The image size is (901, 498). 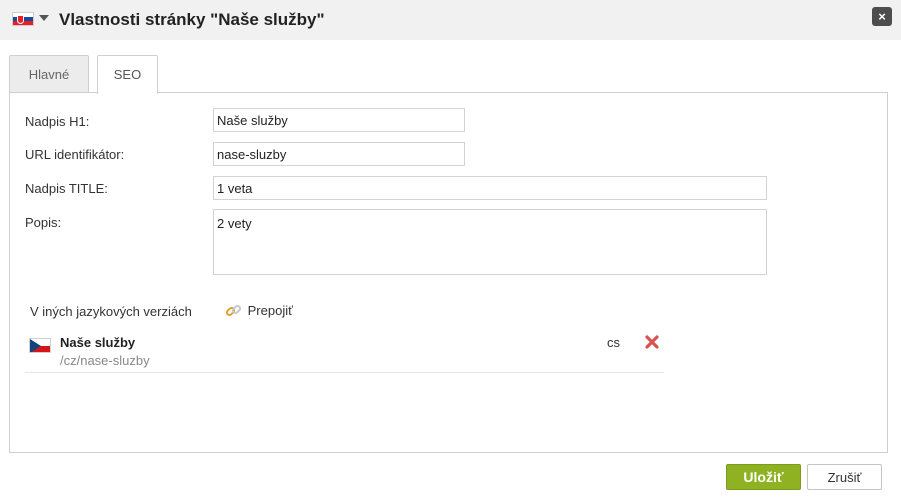 I want to click on slovakia-flag-icon, so click(x=23, y=19).